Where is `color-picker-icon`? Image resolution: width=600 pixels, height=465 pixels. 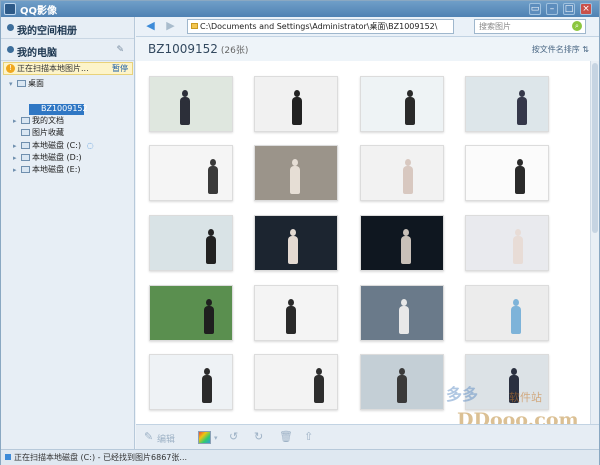
color-picker-icon is located at coordinates (204, 437).